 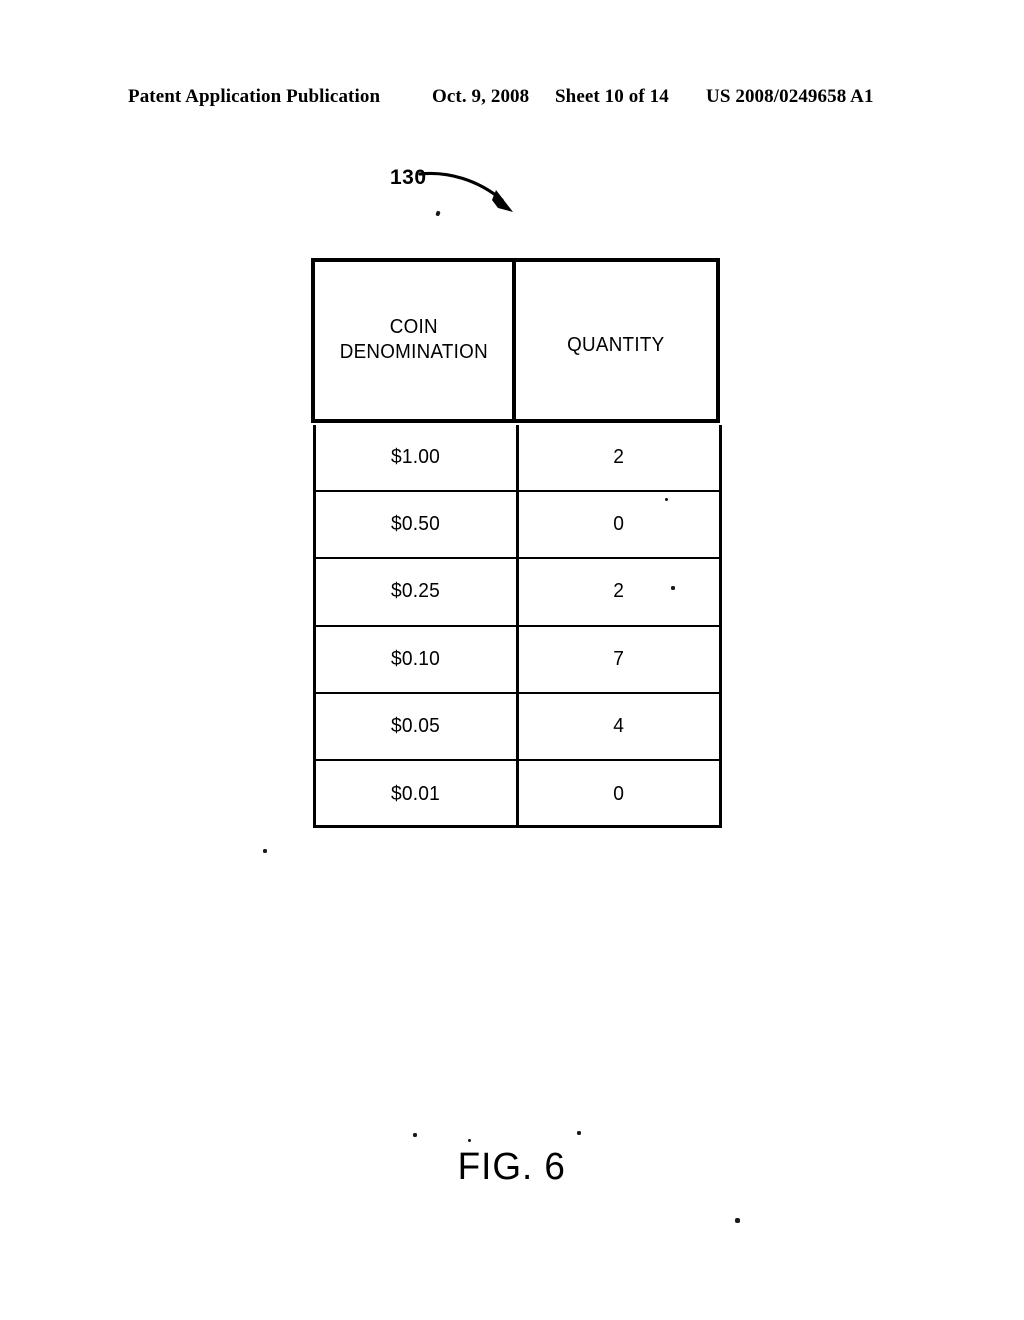 I want to click on cell-quantity-value: 7, so click(x=619, y=658).